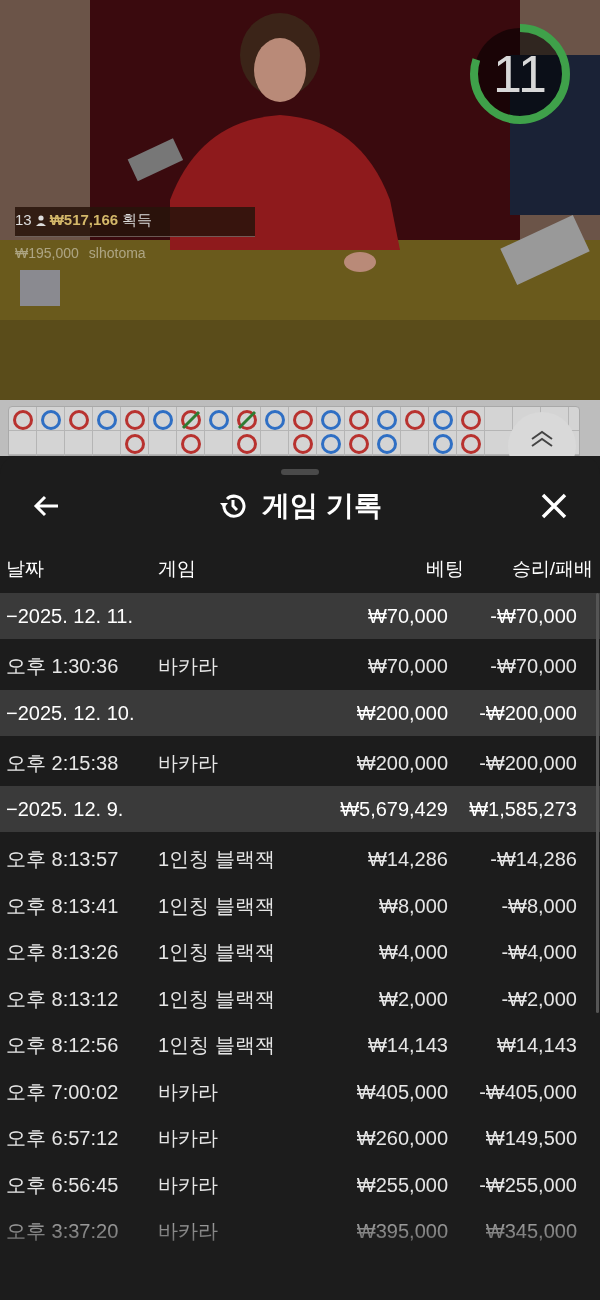  What do you see at coordinates (552, 568) in the screenshot?
I see `column-header: 승리/패배` at bounding box center [552, 568].